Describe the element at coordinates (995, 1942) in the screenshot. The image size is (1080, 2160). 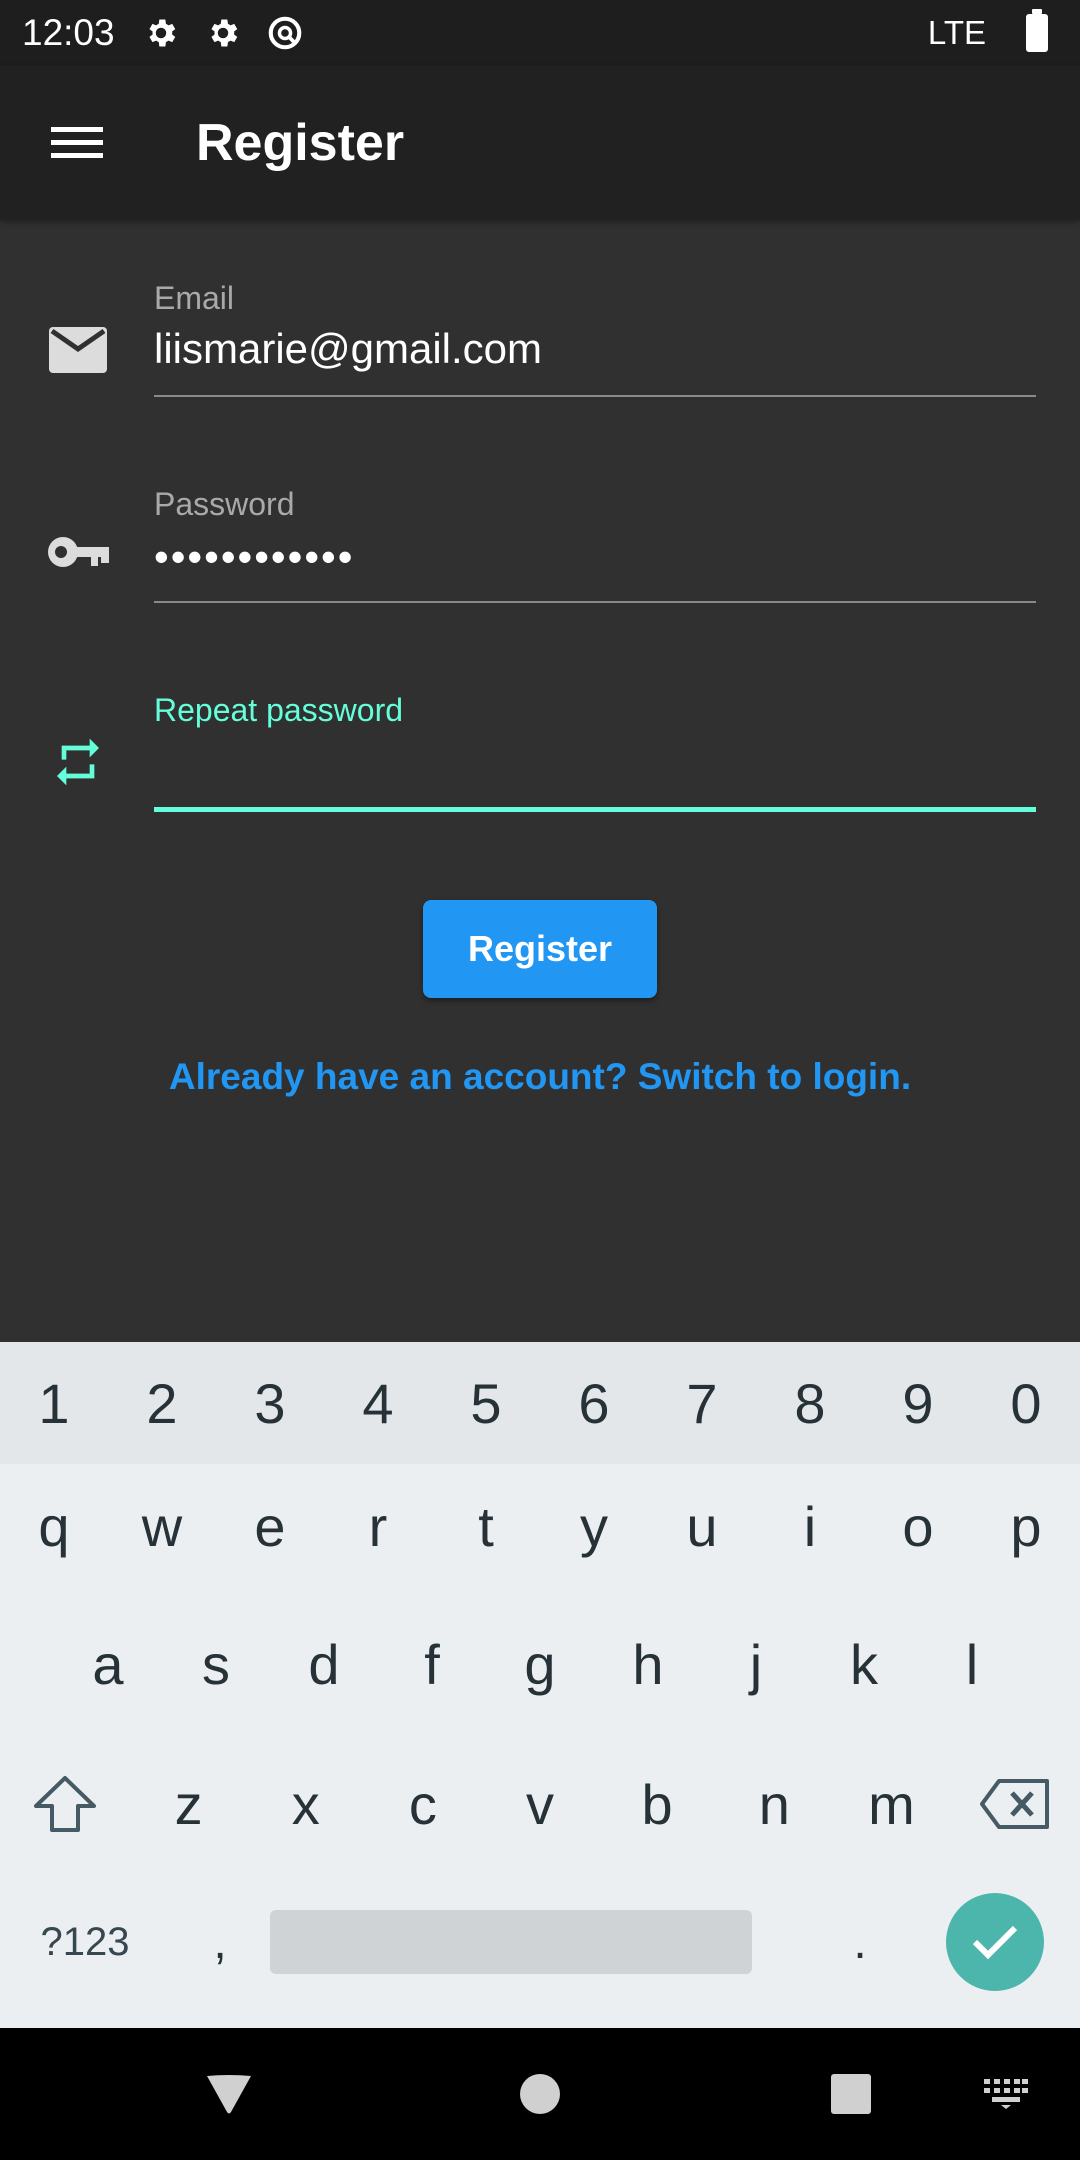
I see `enter-check-icon` at that location.